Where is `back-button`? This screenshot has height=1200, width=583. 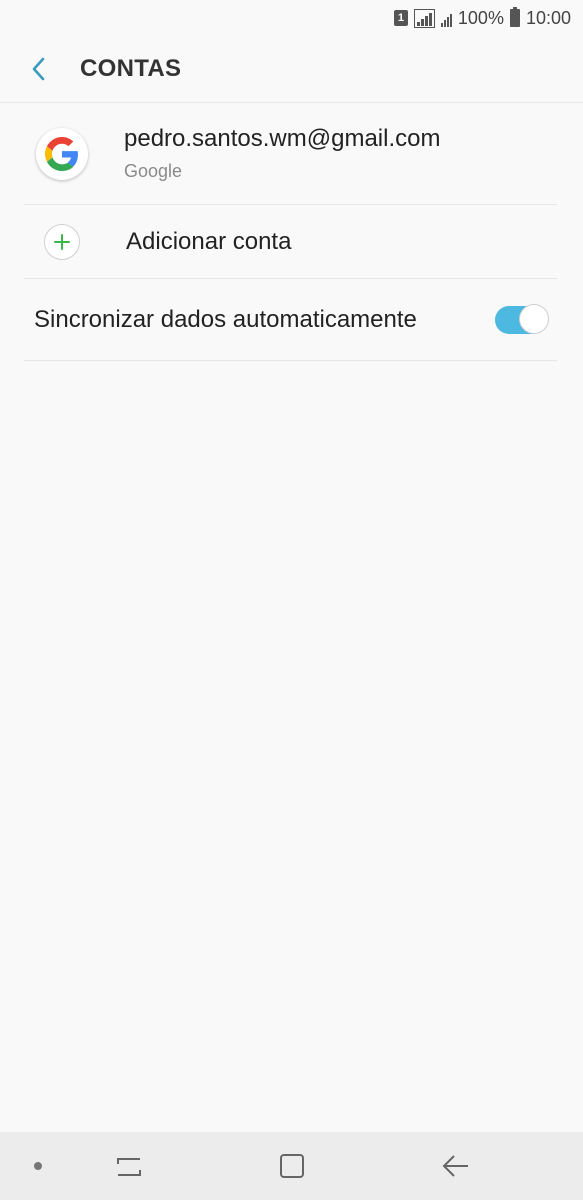
back-button is located at coordinates (39, 69).